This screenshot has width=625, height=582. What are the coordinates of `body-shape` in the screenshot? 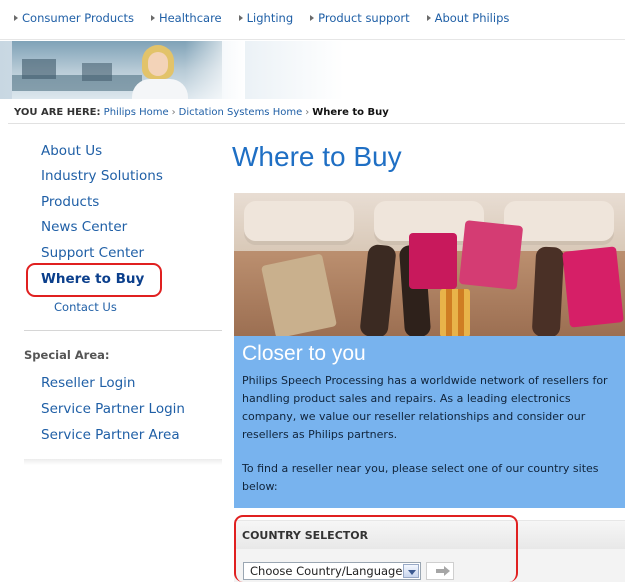 It's located at (160, 89).